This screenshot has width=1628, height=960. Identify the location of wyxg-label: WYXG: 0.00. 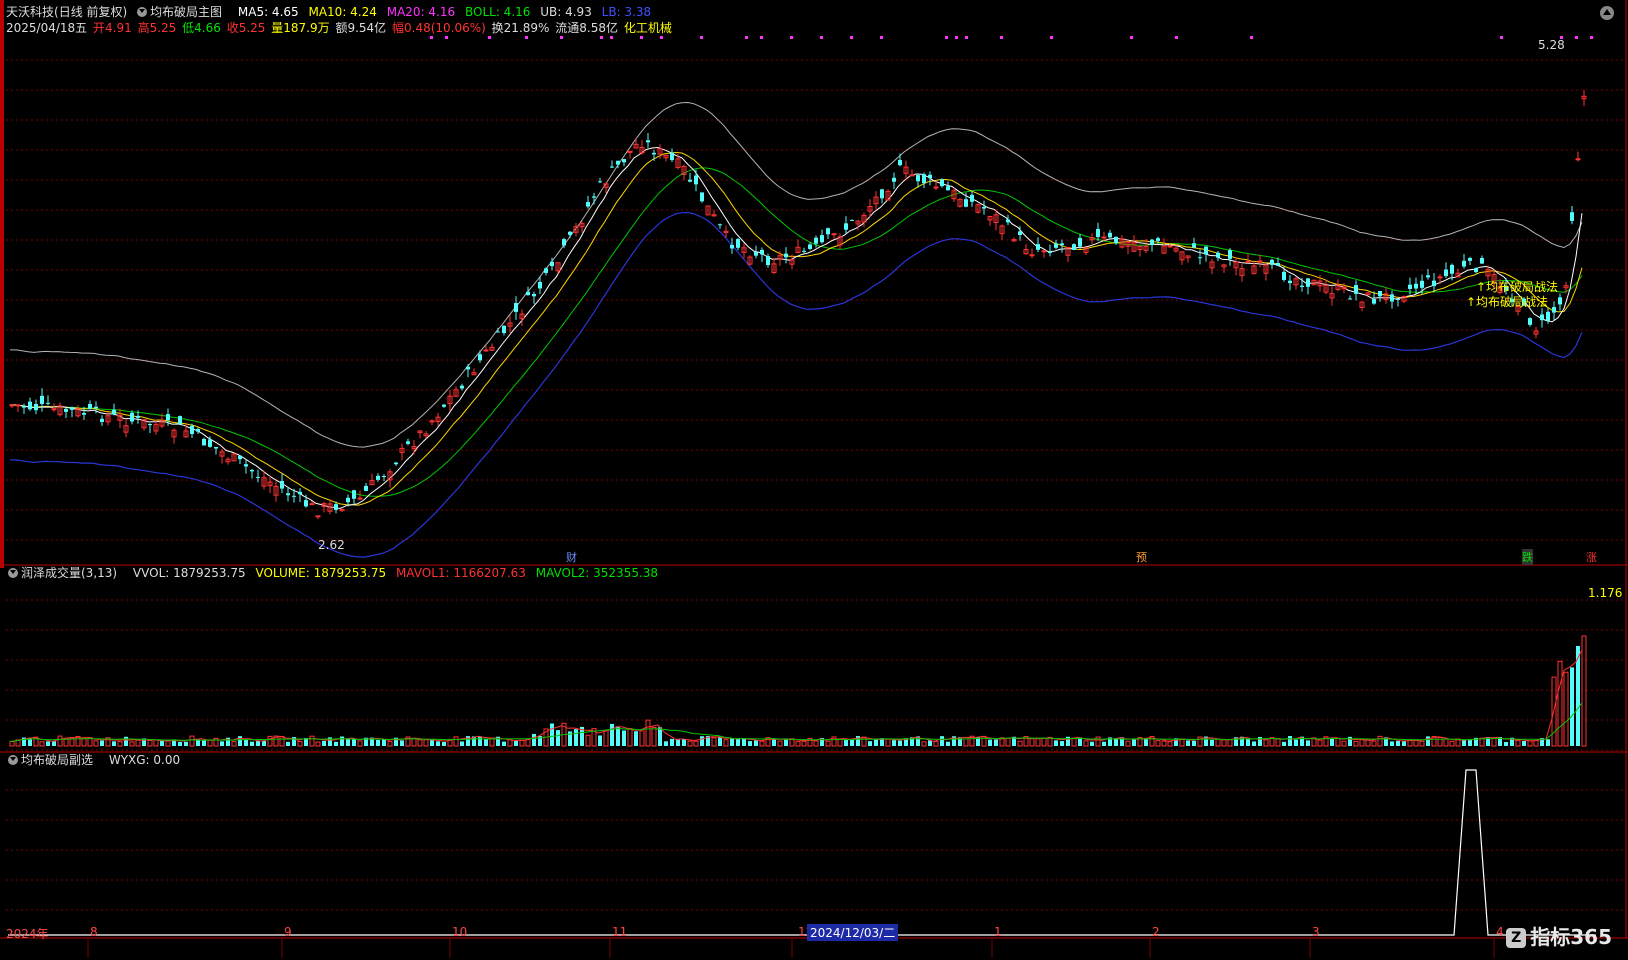
(144, 760).